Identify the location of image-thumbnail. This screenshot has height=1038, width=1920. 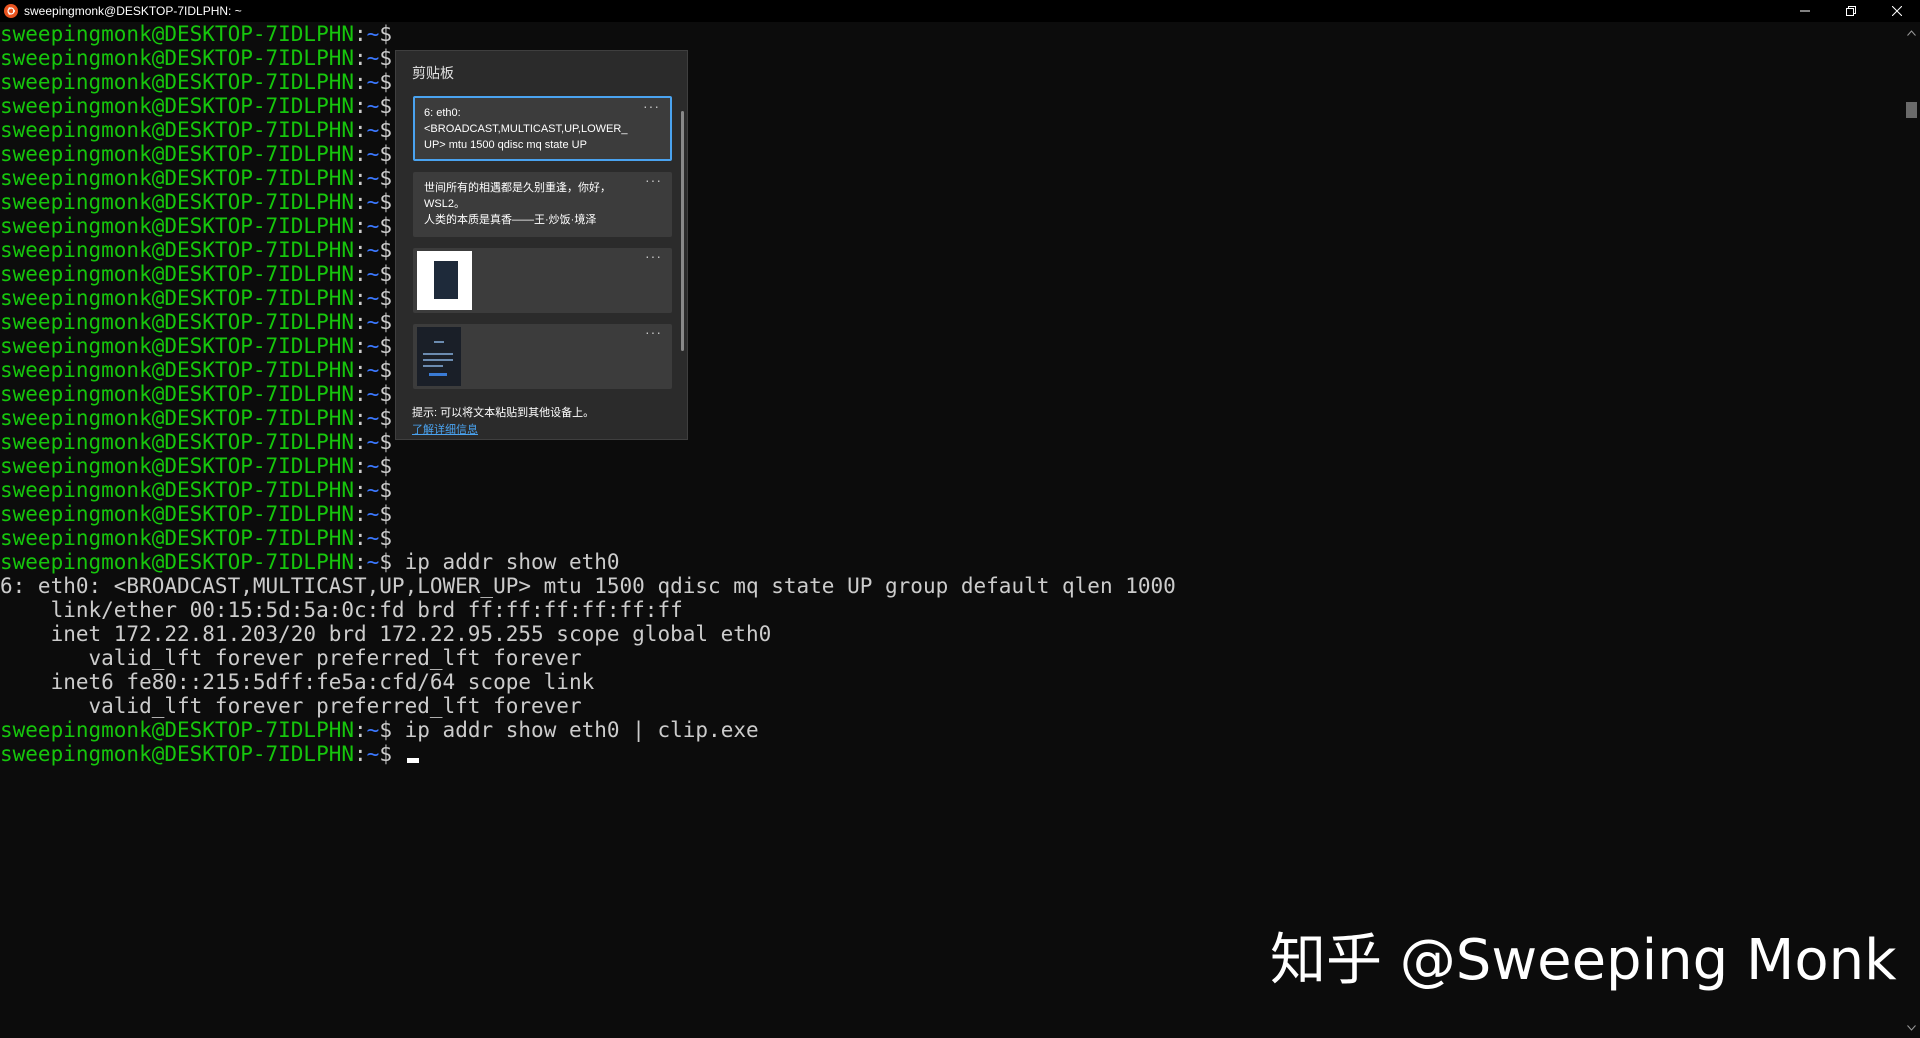
(444, 280).